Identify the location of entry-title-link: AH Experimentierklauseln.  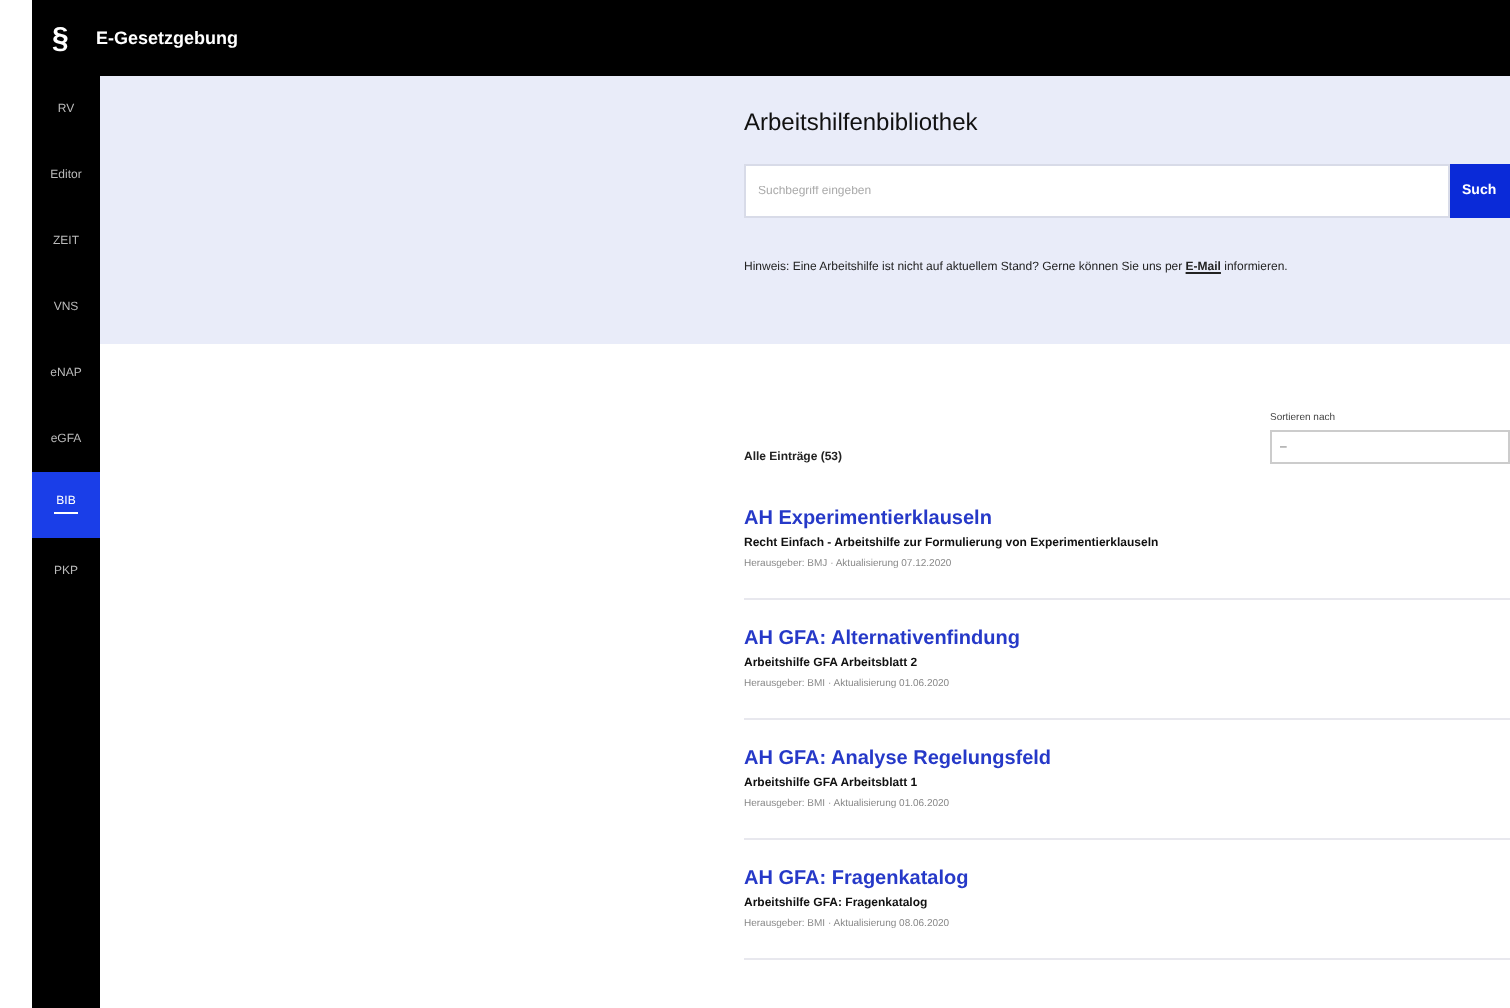
(868, 519).